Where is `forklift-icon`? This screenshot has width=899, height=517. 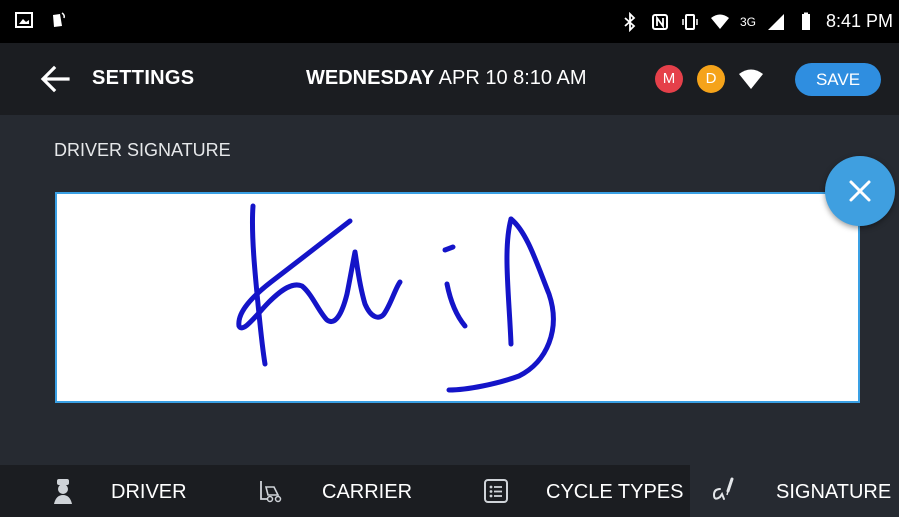
forklift-icon is located at coordinates (271, 492).